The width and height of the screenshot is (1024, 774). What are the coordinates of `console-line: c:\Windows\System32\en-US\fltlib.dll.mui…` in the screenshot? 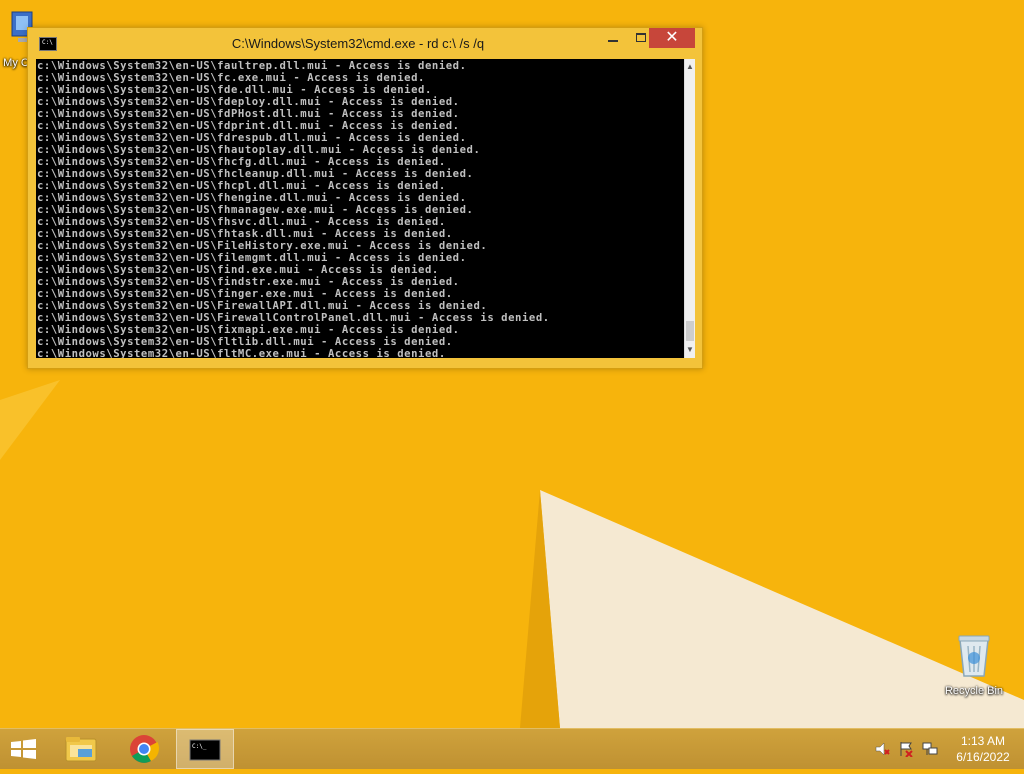 It's located at (245, 342).